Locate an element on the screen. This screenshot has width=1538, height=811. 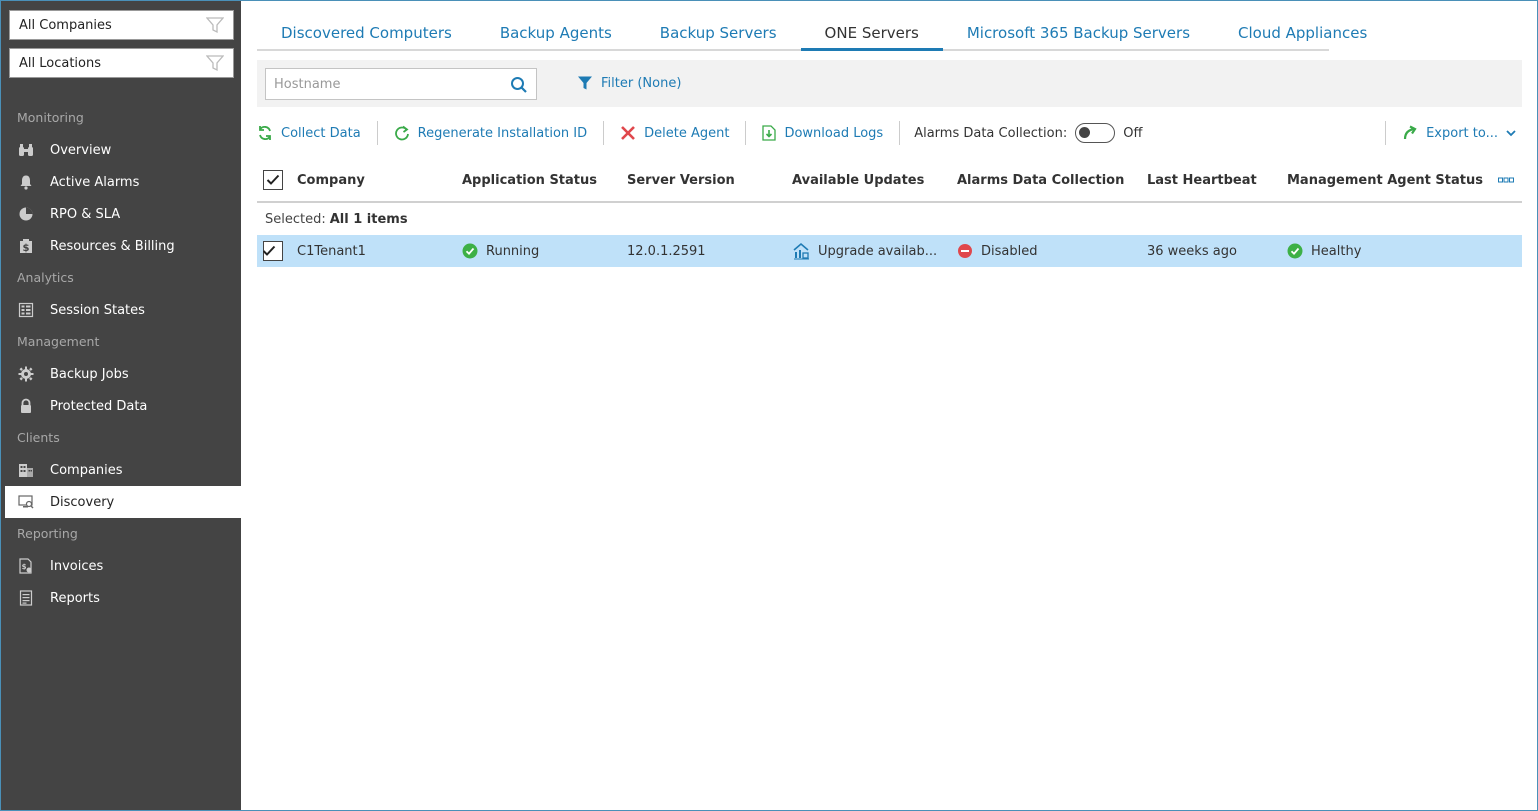
building-icon is located at coordinates (26, 470).